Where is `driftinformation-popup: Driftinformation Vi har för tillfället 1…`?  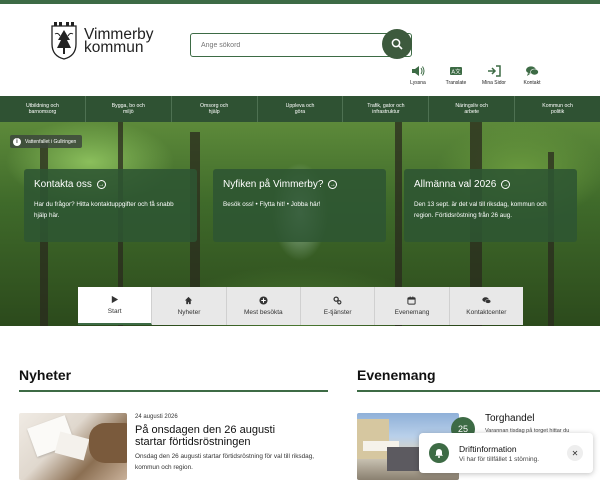 driftinformation-popup: Driftinformation Vi har för tillfället 1… is located at coordinates (506, 453).